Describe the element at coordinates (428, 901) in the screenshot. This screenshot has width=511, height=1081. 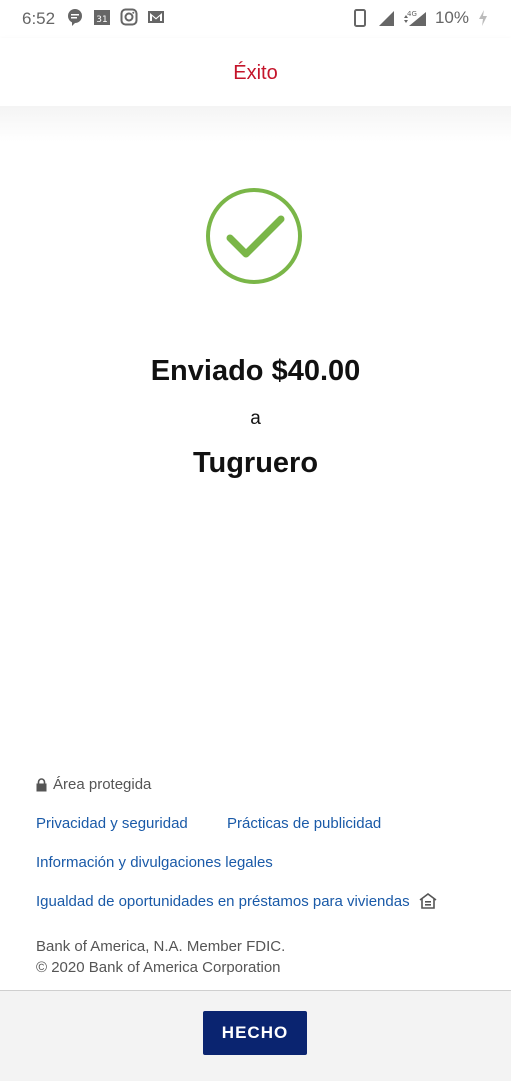
I see `equal-housing-icon` at that location.